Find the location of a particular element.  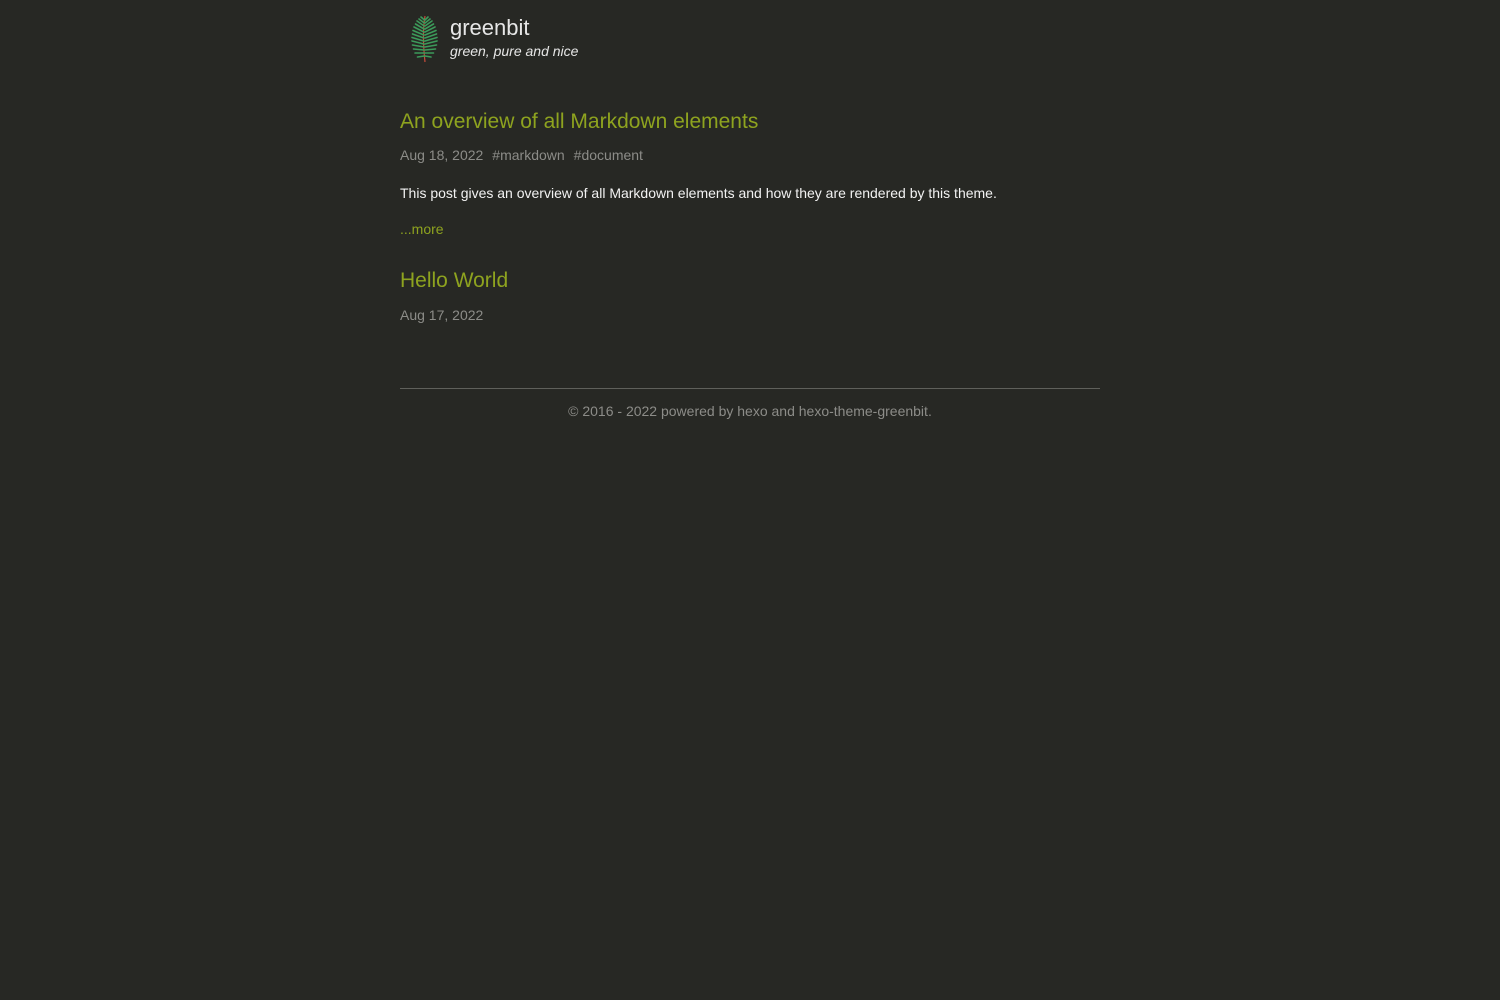

theme-link: hexo-theme-greenbit is located at coordinates (863, 411).